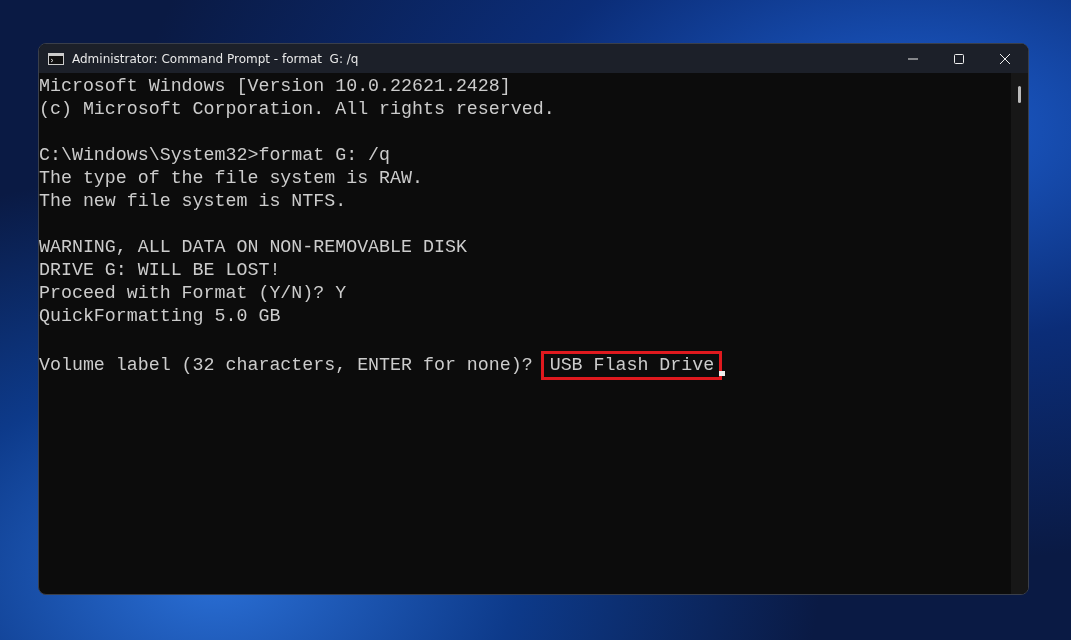  What do you see at coordinates (1005, 58) in the screenshot?
I see `close-icon` at bounding box center [1005, 58].